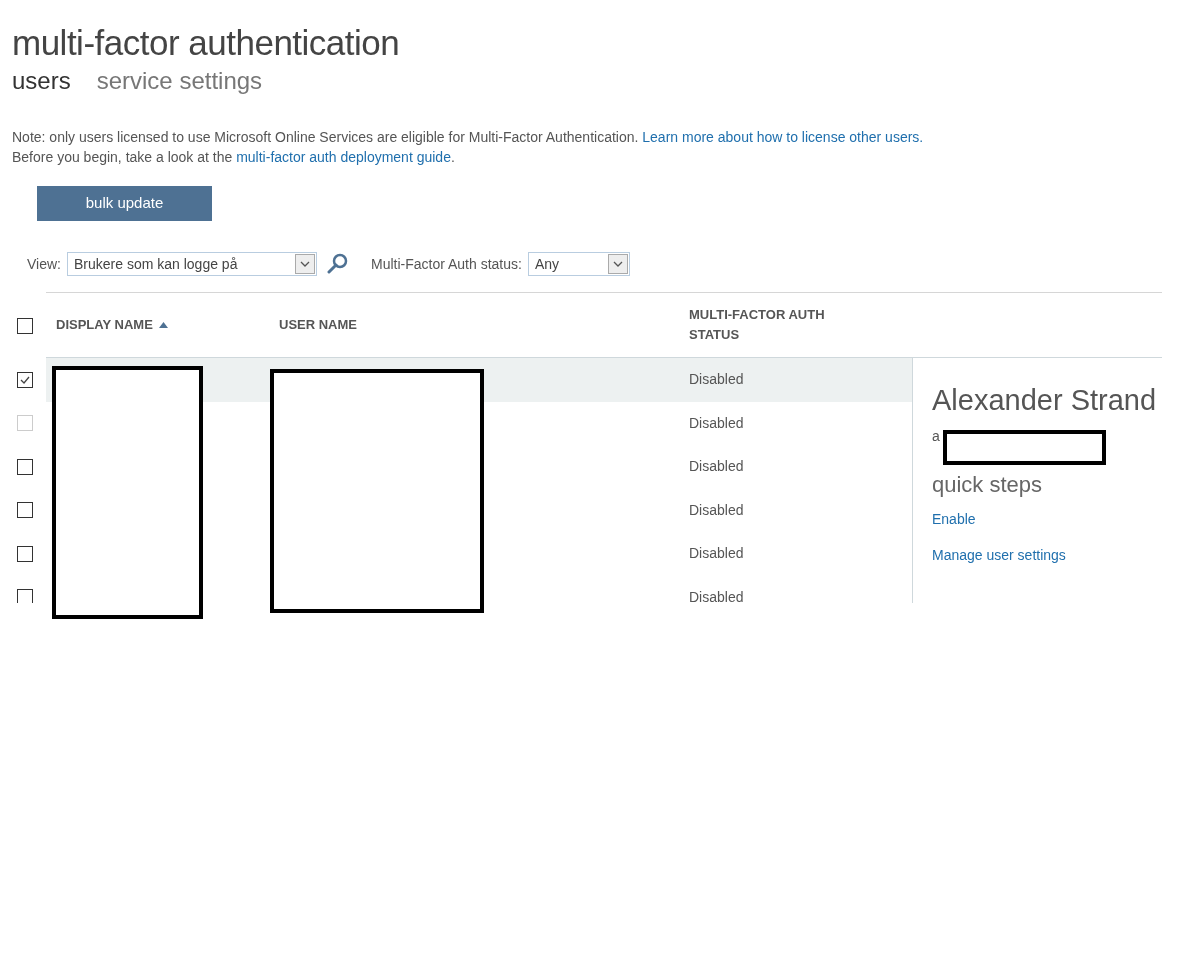 The width and height of the screenshot is (1183, 962). Describe the element at coordinates (318, 325) in the screenshot. I see `column-header: USER NAME` at that location.